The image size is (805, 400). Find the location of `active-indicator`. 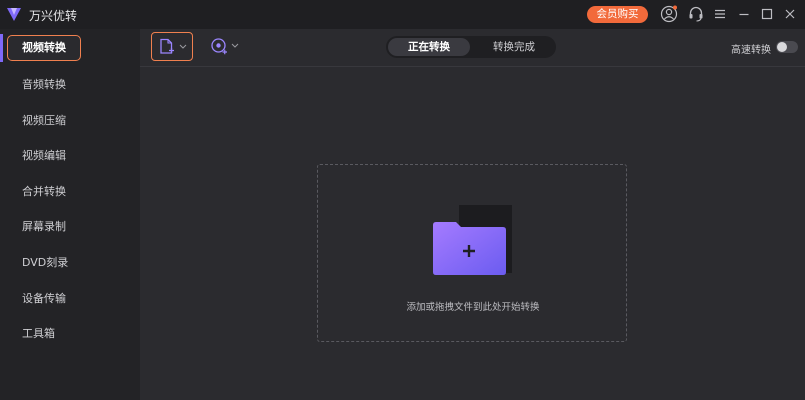

active-indicator is located at coordinates (1, 48).